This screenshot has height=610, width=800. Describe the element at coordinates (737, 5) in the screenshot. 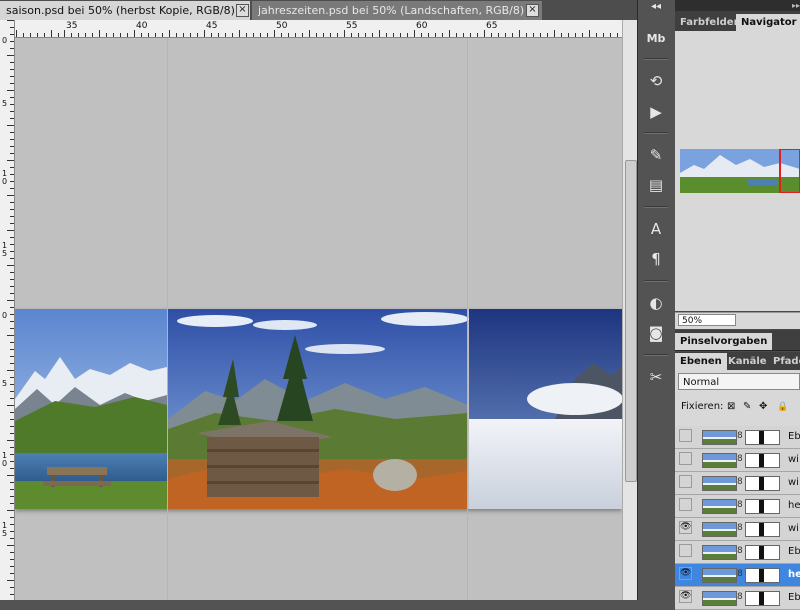

I see `expand-panels-icon: ▸▸` at that location.